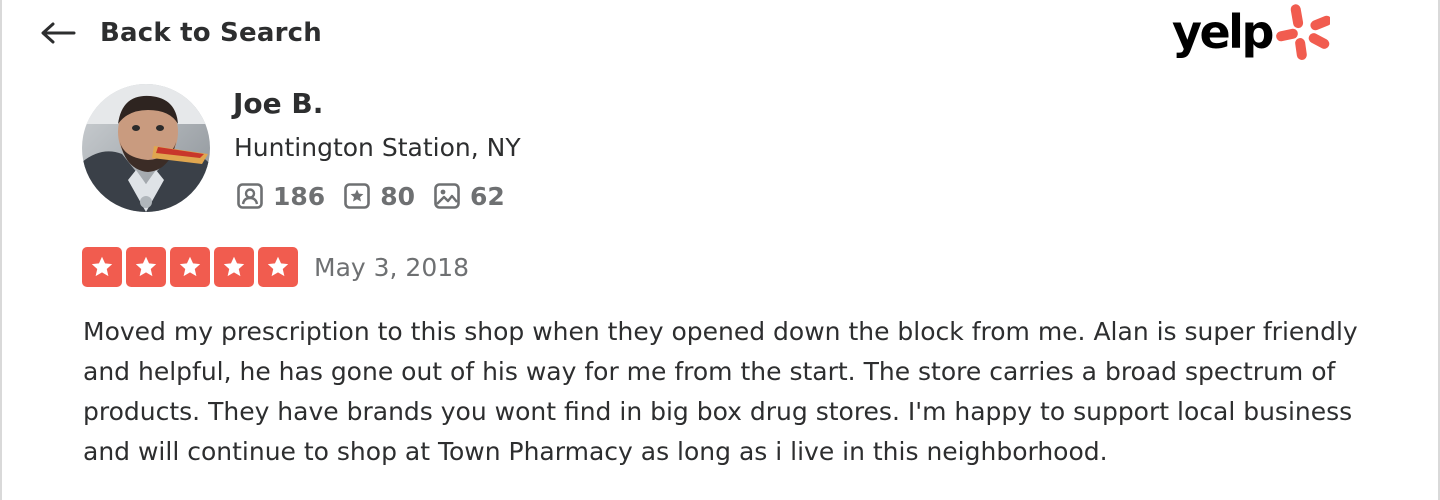 The image size is (1440, 500). I want to click on back-to-search-link: Back to Search, so click(181, 33).